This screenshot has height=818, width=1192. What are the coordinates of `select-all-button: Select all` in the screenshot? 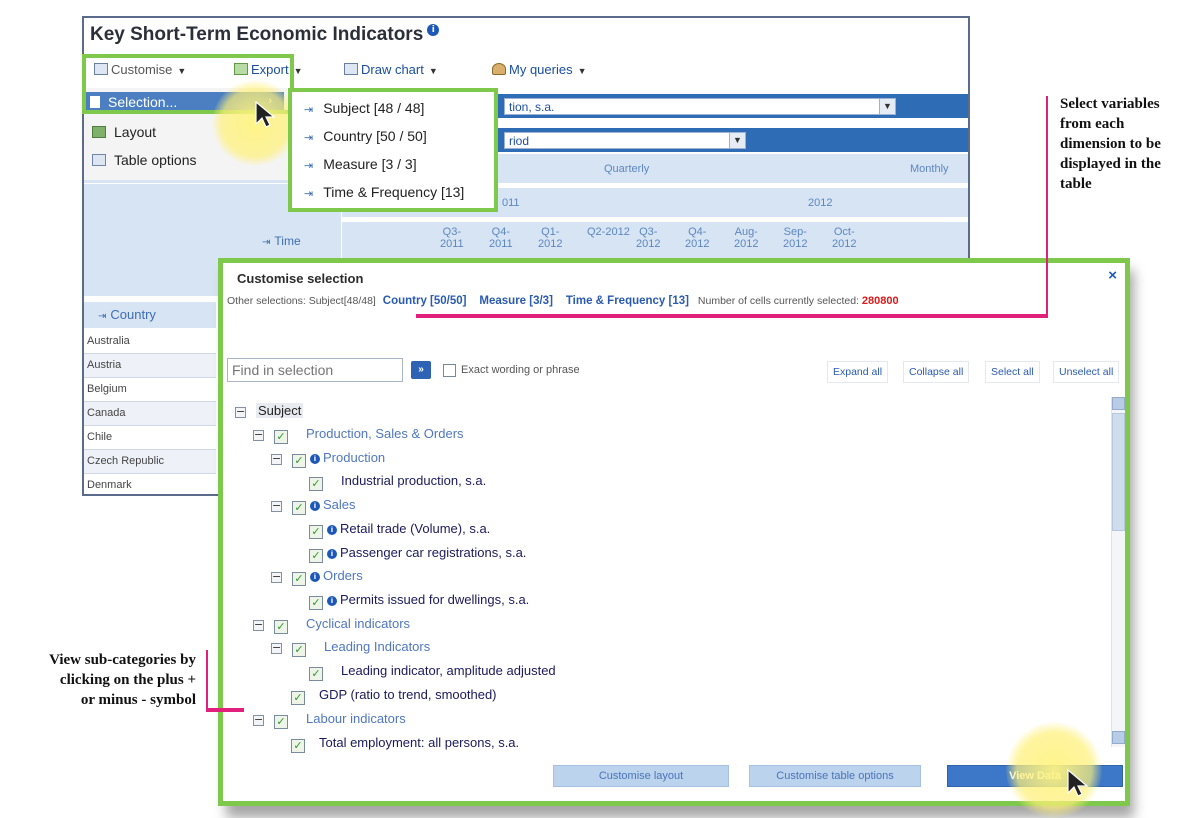 It's located at (1012, 372).